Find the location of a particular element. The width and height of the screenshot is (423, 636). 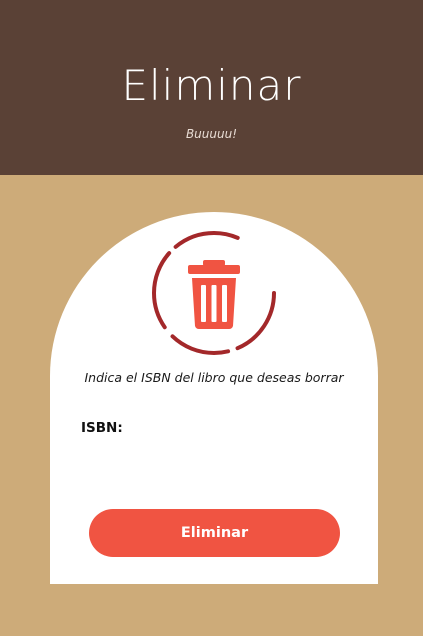

trash-can-icon is located at coordinates (214, 293).